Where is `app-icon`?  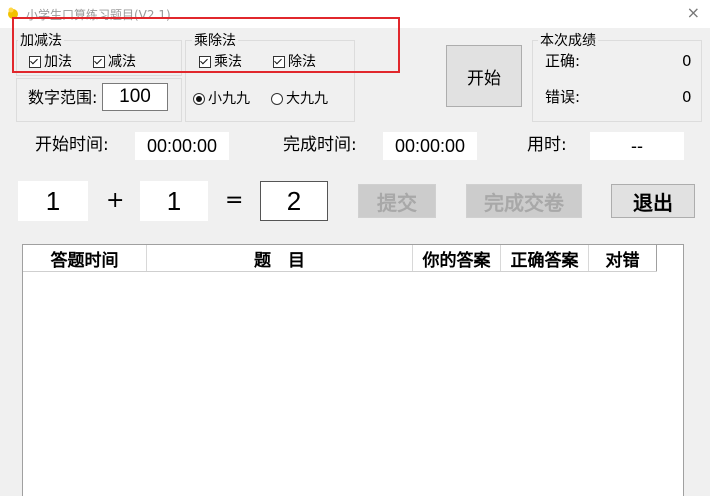
app-icon is located at coordinates (13, 13).